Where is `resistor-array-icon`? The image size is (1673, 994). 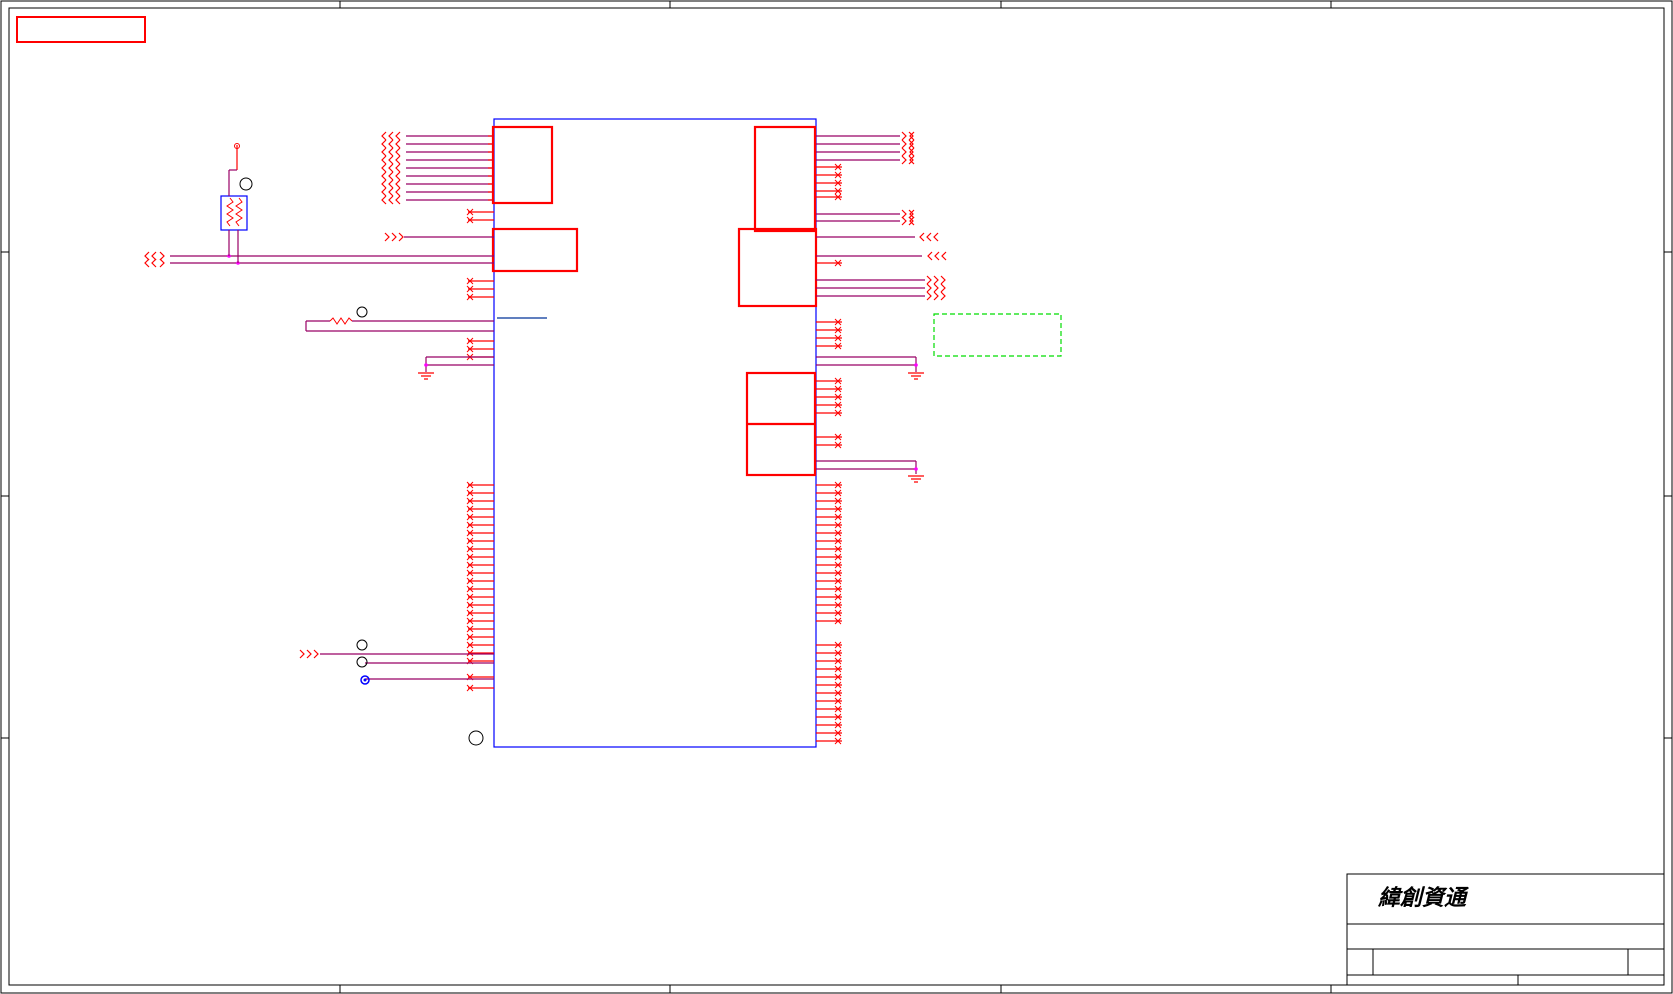
resistor-array-icon is located at coordinates (234, 213).